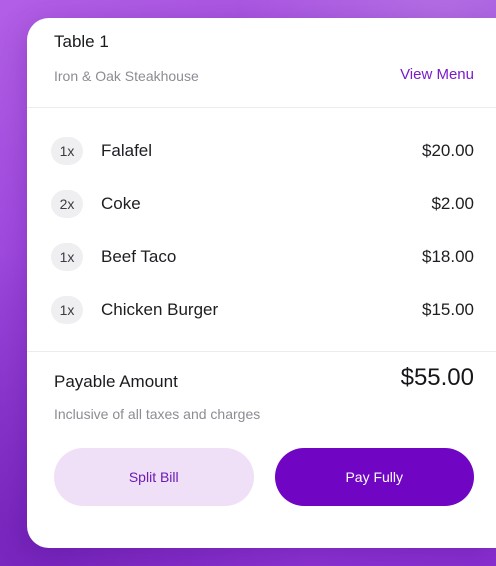 Image resolution: width=496 pixels, height=566 pixels. Describe the element at coordinates (261, 309) in the screenshot. I see `list-item: 1x Chicken Burger $15.00` at that location.